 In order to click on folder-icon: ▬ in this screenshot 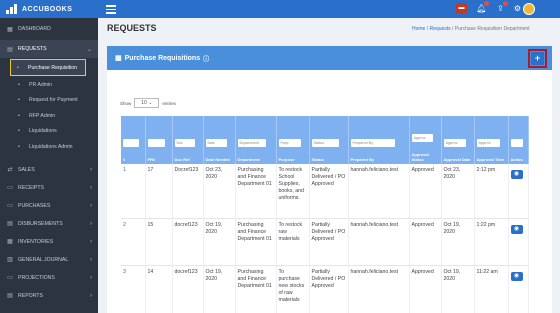, I will do `click(461, 8)`.